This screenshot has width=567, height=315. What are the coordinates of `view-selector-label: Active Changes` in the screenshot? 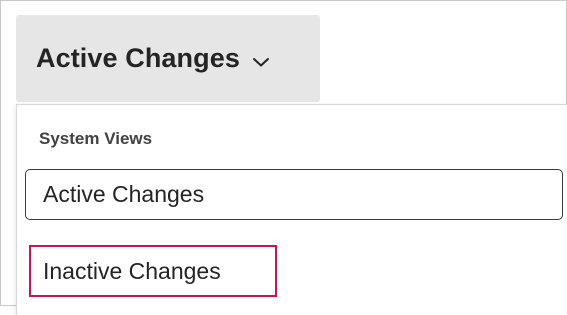 It's located at (138, 58).